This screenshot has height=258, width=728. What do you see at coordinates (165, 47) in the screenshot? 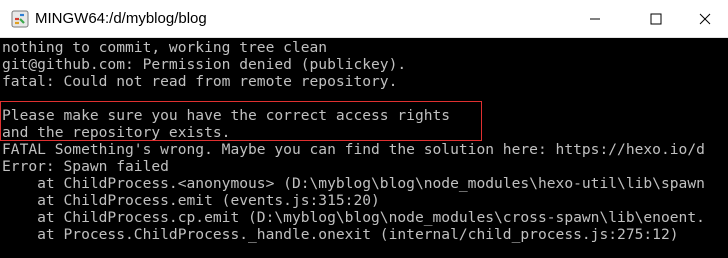
I see `terminal-line: nothing to commit, working tree clean` at bounding box center [165, 47].